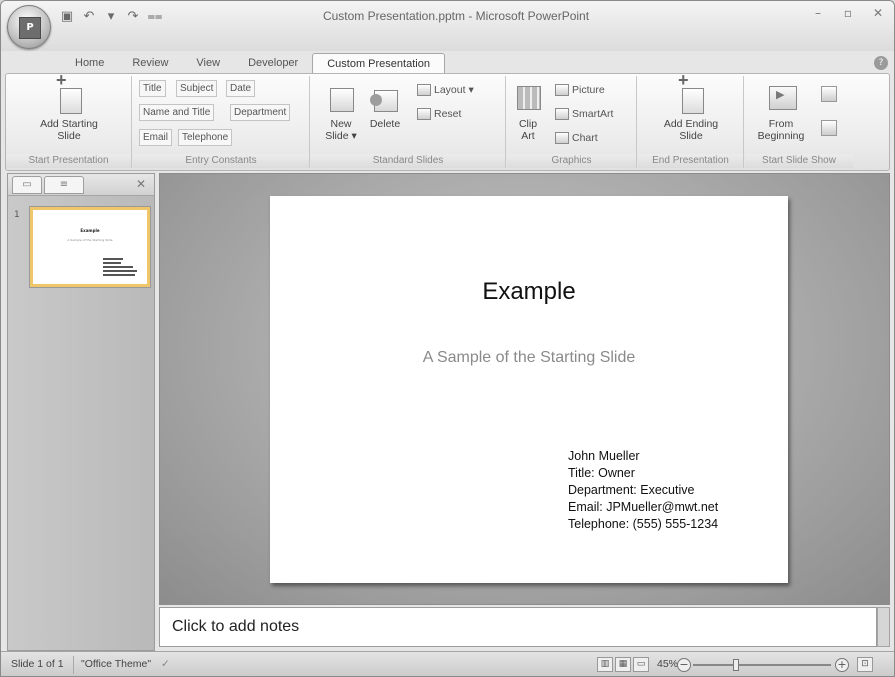 Image resolution: width=895 pixels, height=677 pixels. I want to click on help-icon: ?, so click(881, 63).